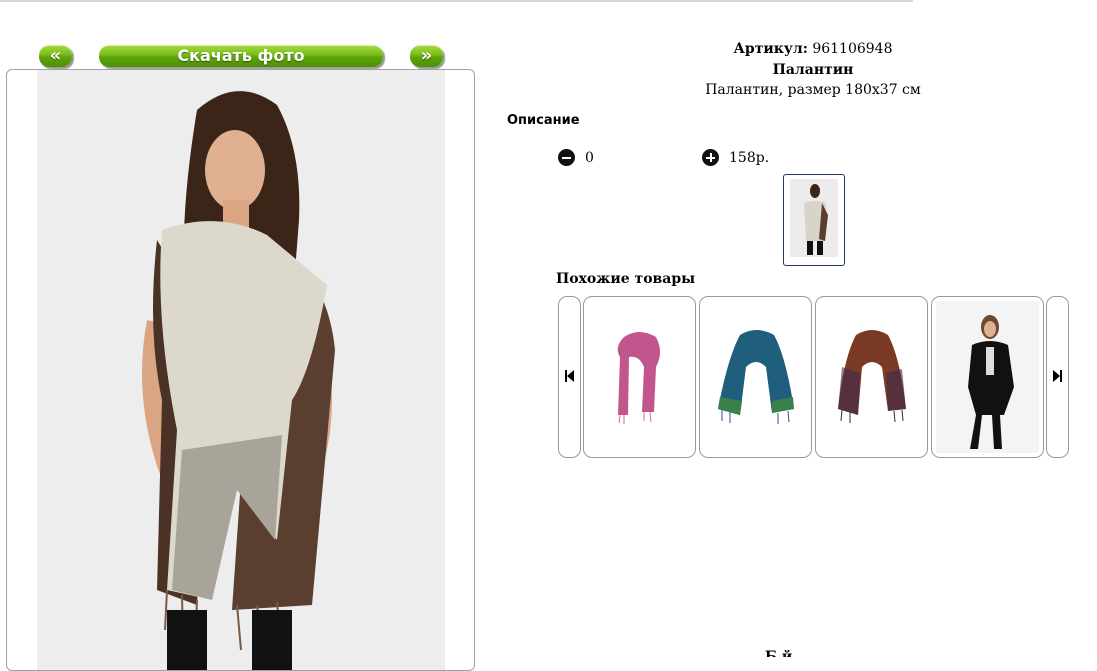 The width and height of the screenshot is (1097, 671). What do you see at coordinates (566, 157) in the screenshot?
I see `minus-icon` at bounding box center [566, 157].